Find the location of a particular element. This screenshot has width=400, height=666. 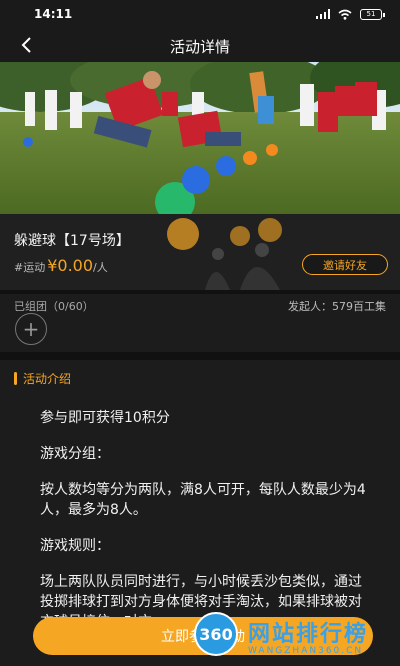

status-icons: 51 is located at coordinates (350, 14).